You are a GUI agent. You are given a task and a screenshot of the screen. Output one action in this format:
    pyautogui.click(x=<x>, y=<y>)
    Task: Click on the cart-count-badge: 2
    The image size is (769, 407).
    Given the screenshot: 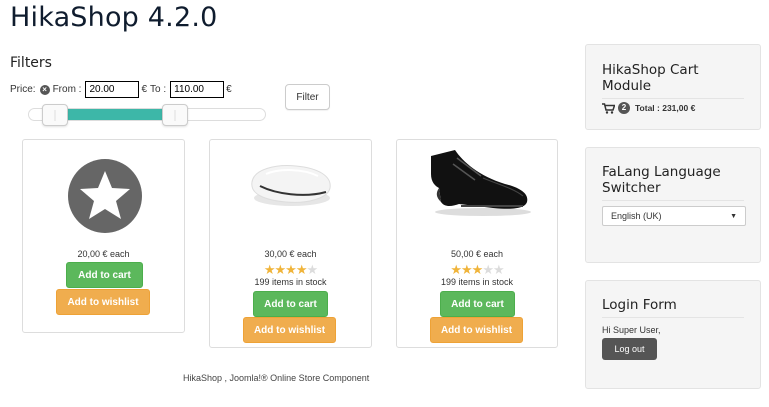 What is the action you would take?
    pyautogui.click(x=624, y=108)
    